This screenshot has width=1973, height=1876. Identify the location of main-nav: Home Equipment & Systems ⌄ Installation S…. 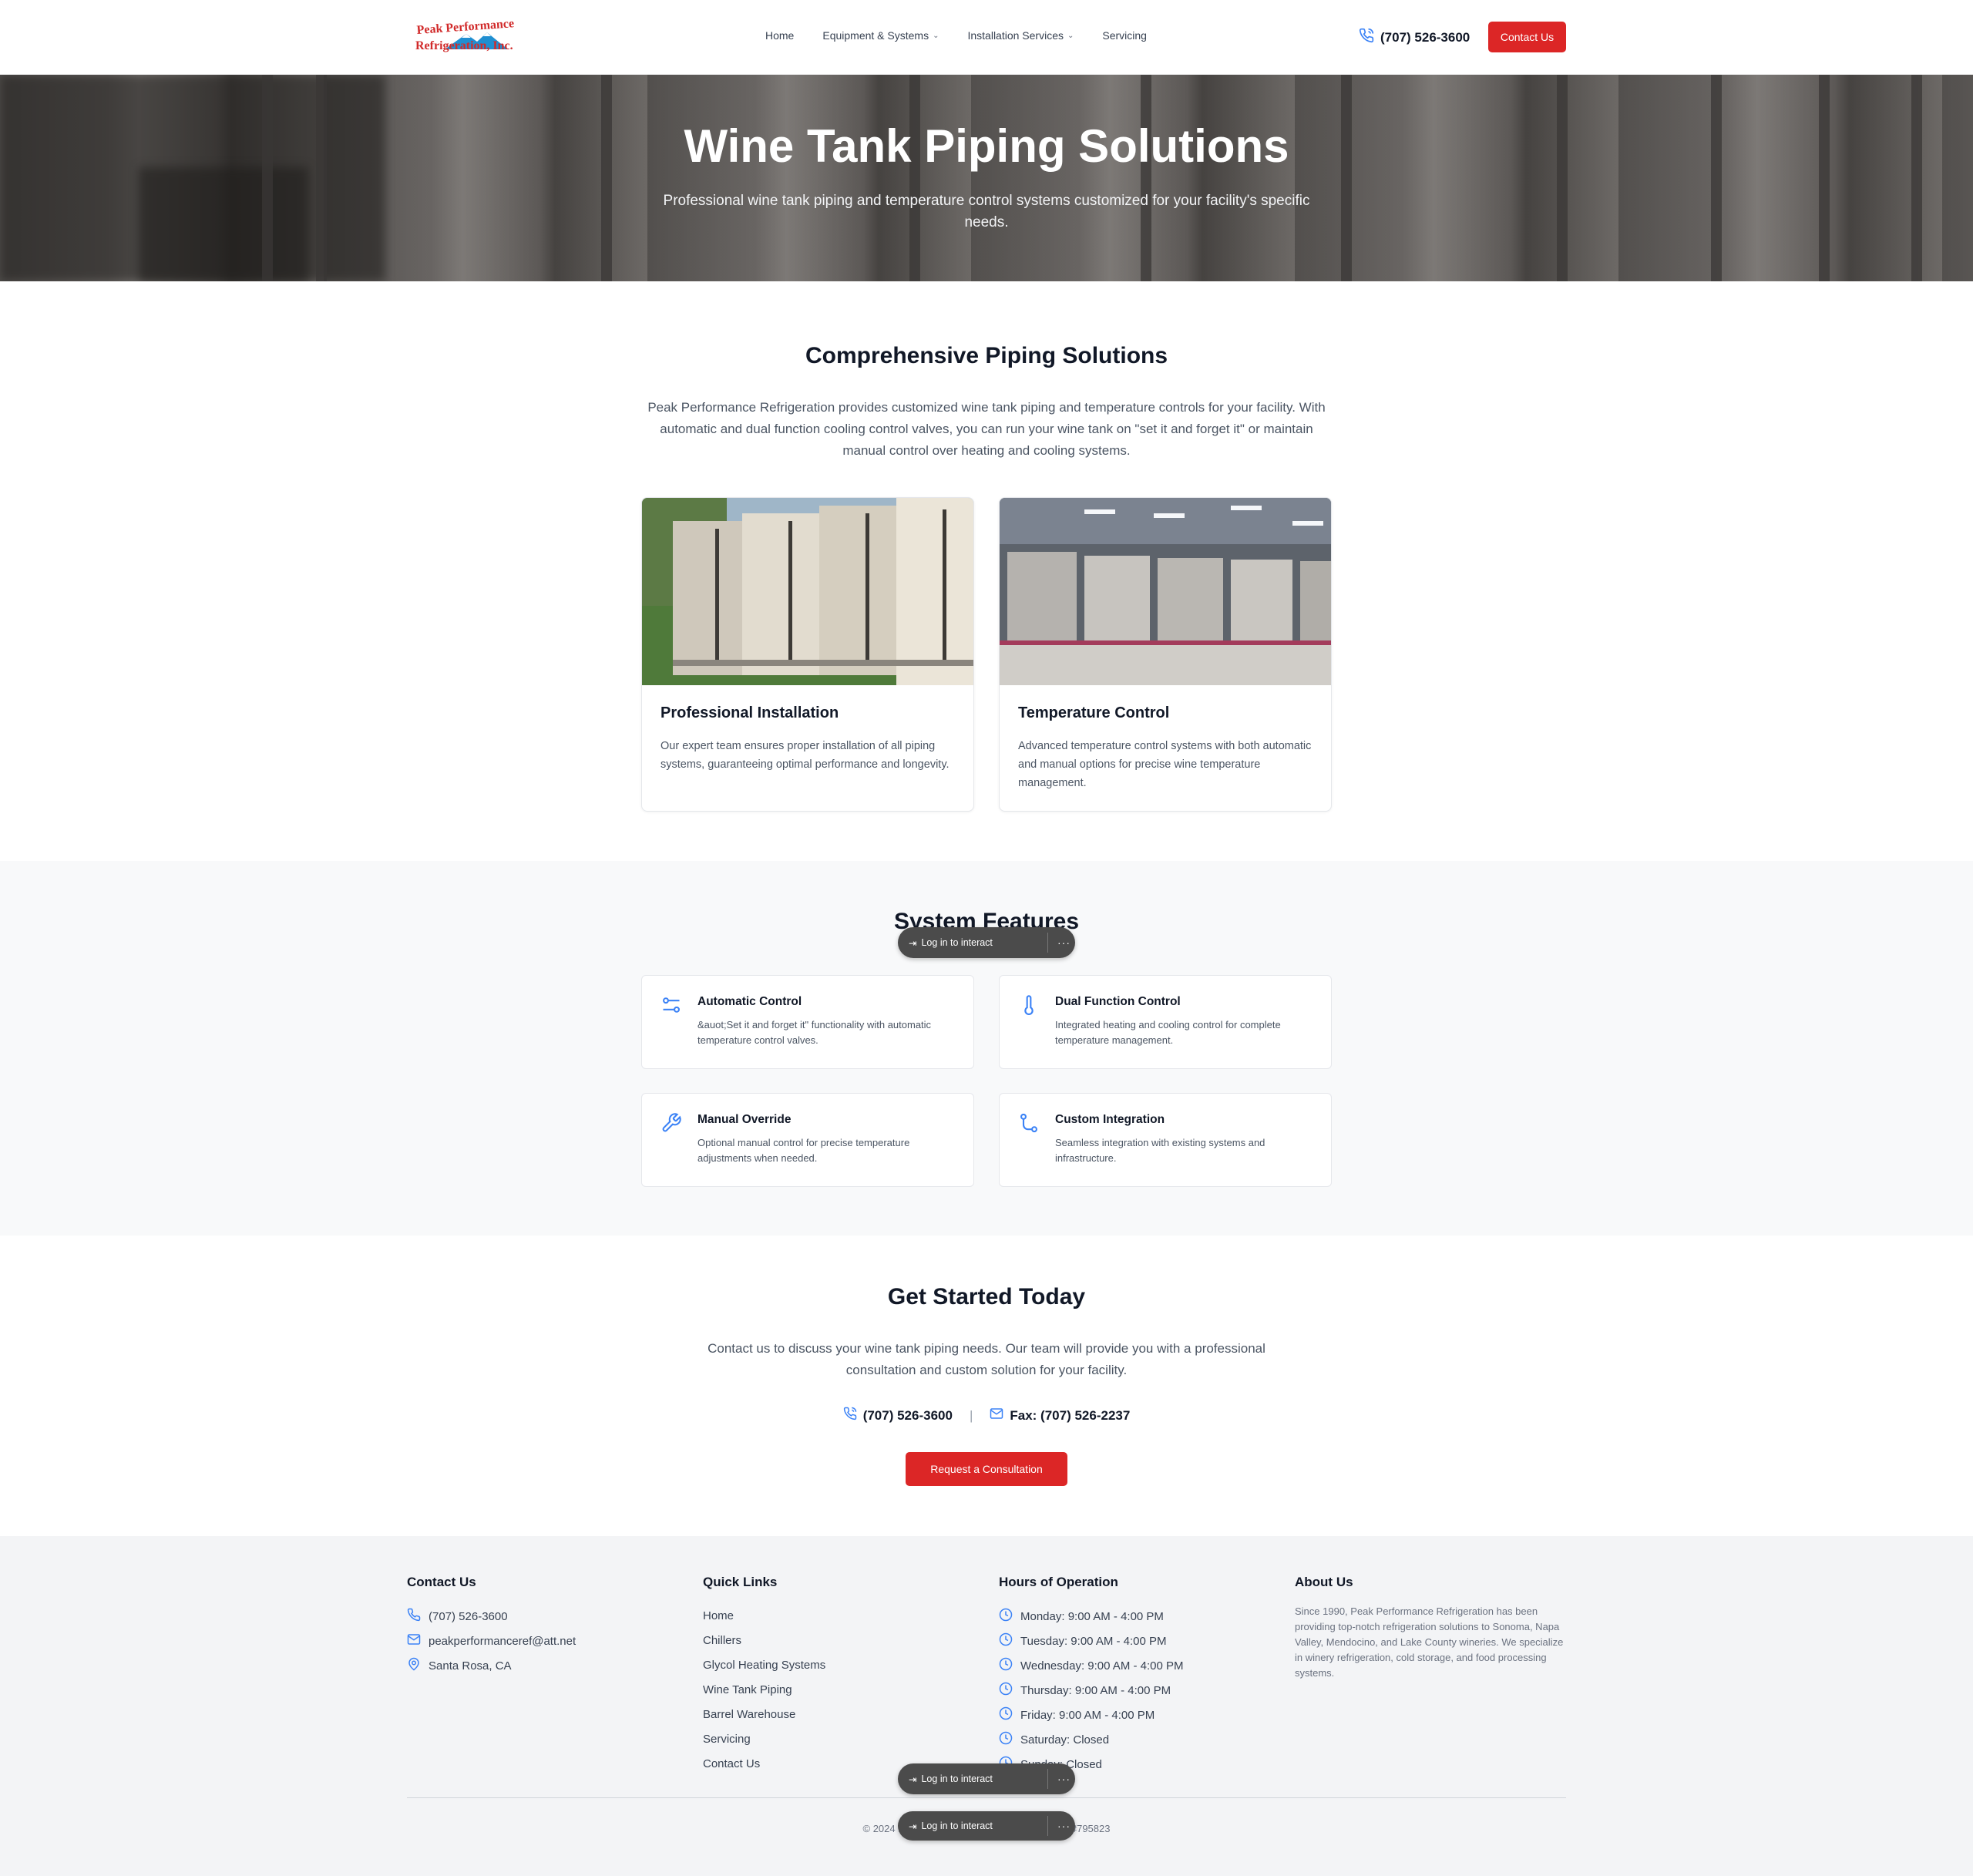
(970, 35).